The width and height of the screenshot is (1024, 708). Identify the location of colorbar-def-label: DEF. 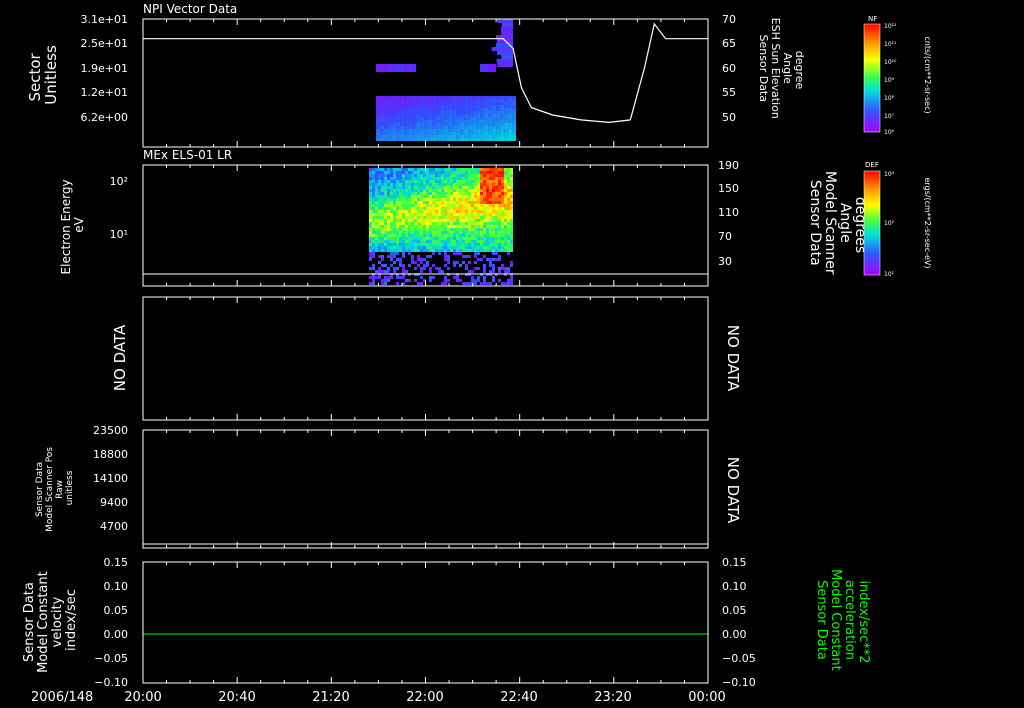
(872, 165).